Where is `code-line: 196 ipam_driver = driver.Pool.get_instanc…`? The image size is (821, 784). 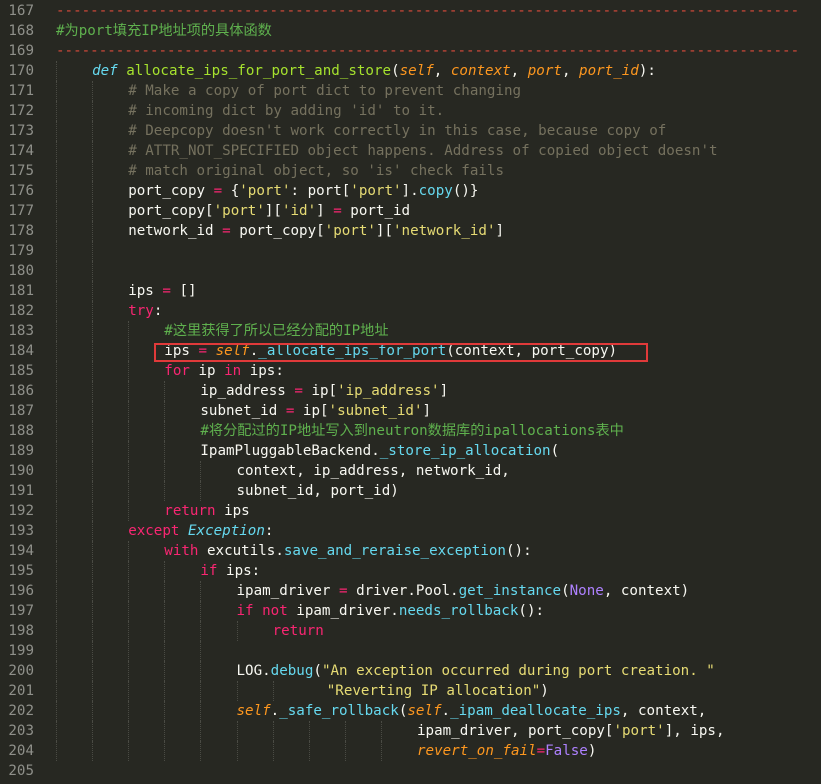 code-line: 196 ipam_driver = driver.Pool.get_instanc… is located at coordinates (410, 591).